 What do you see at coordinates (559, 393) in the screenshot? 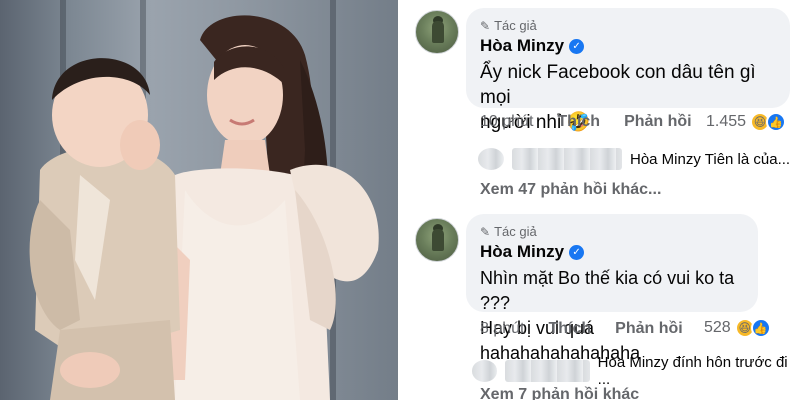
I see `view-more-replies-link: Xem 7 phản hồi khác` at bounding box center [559, 393].